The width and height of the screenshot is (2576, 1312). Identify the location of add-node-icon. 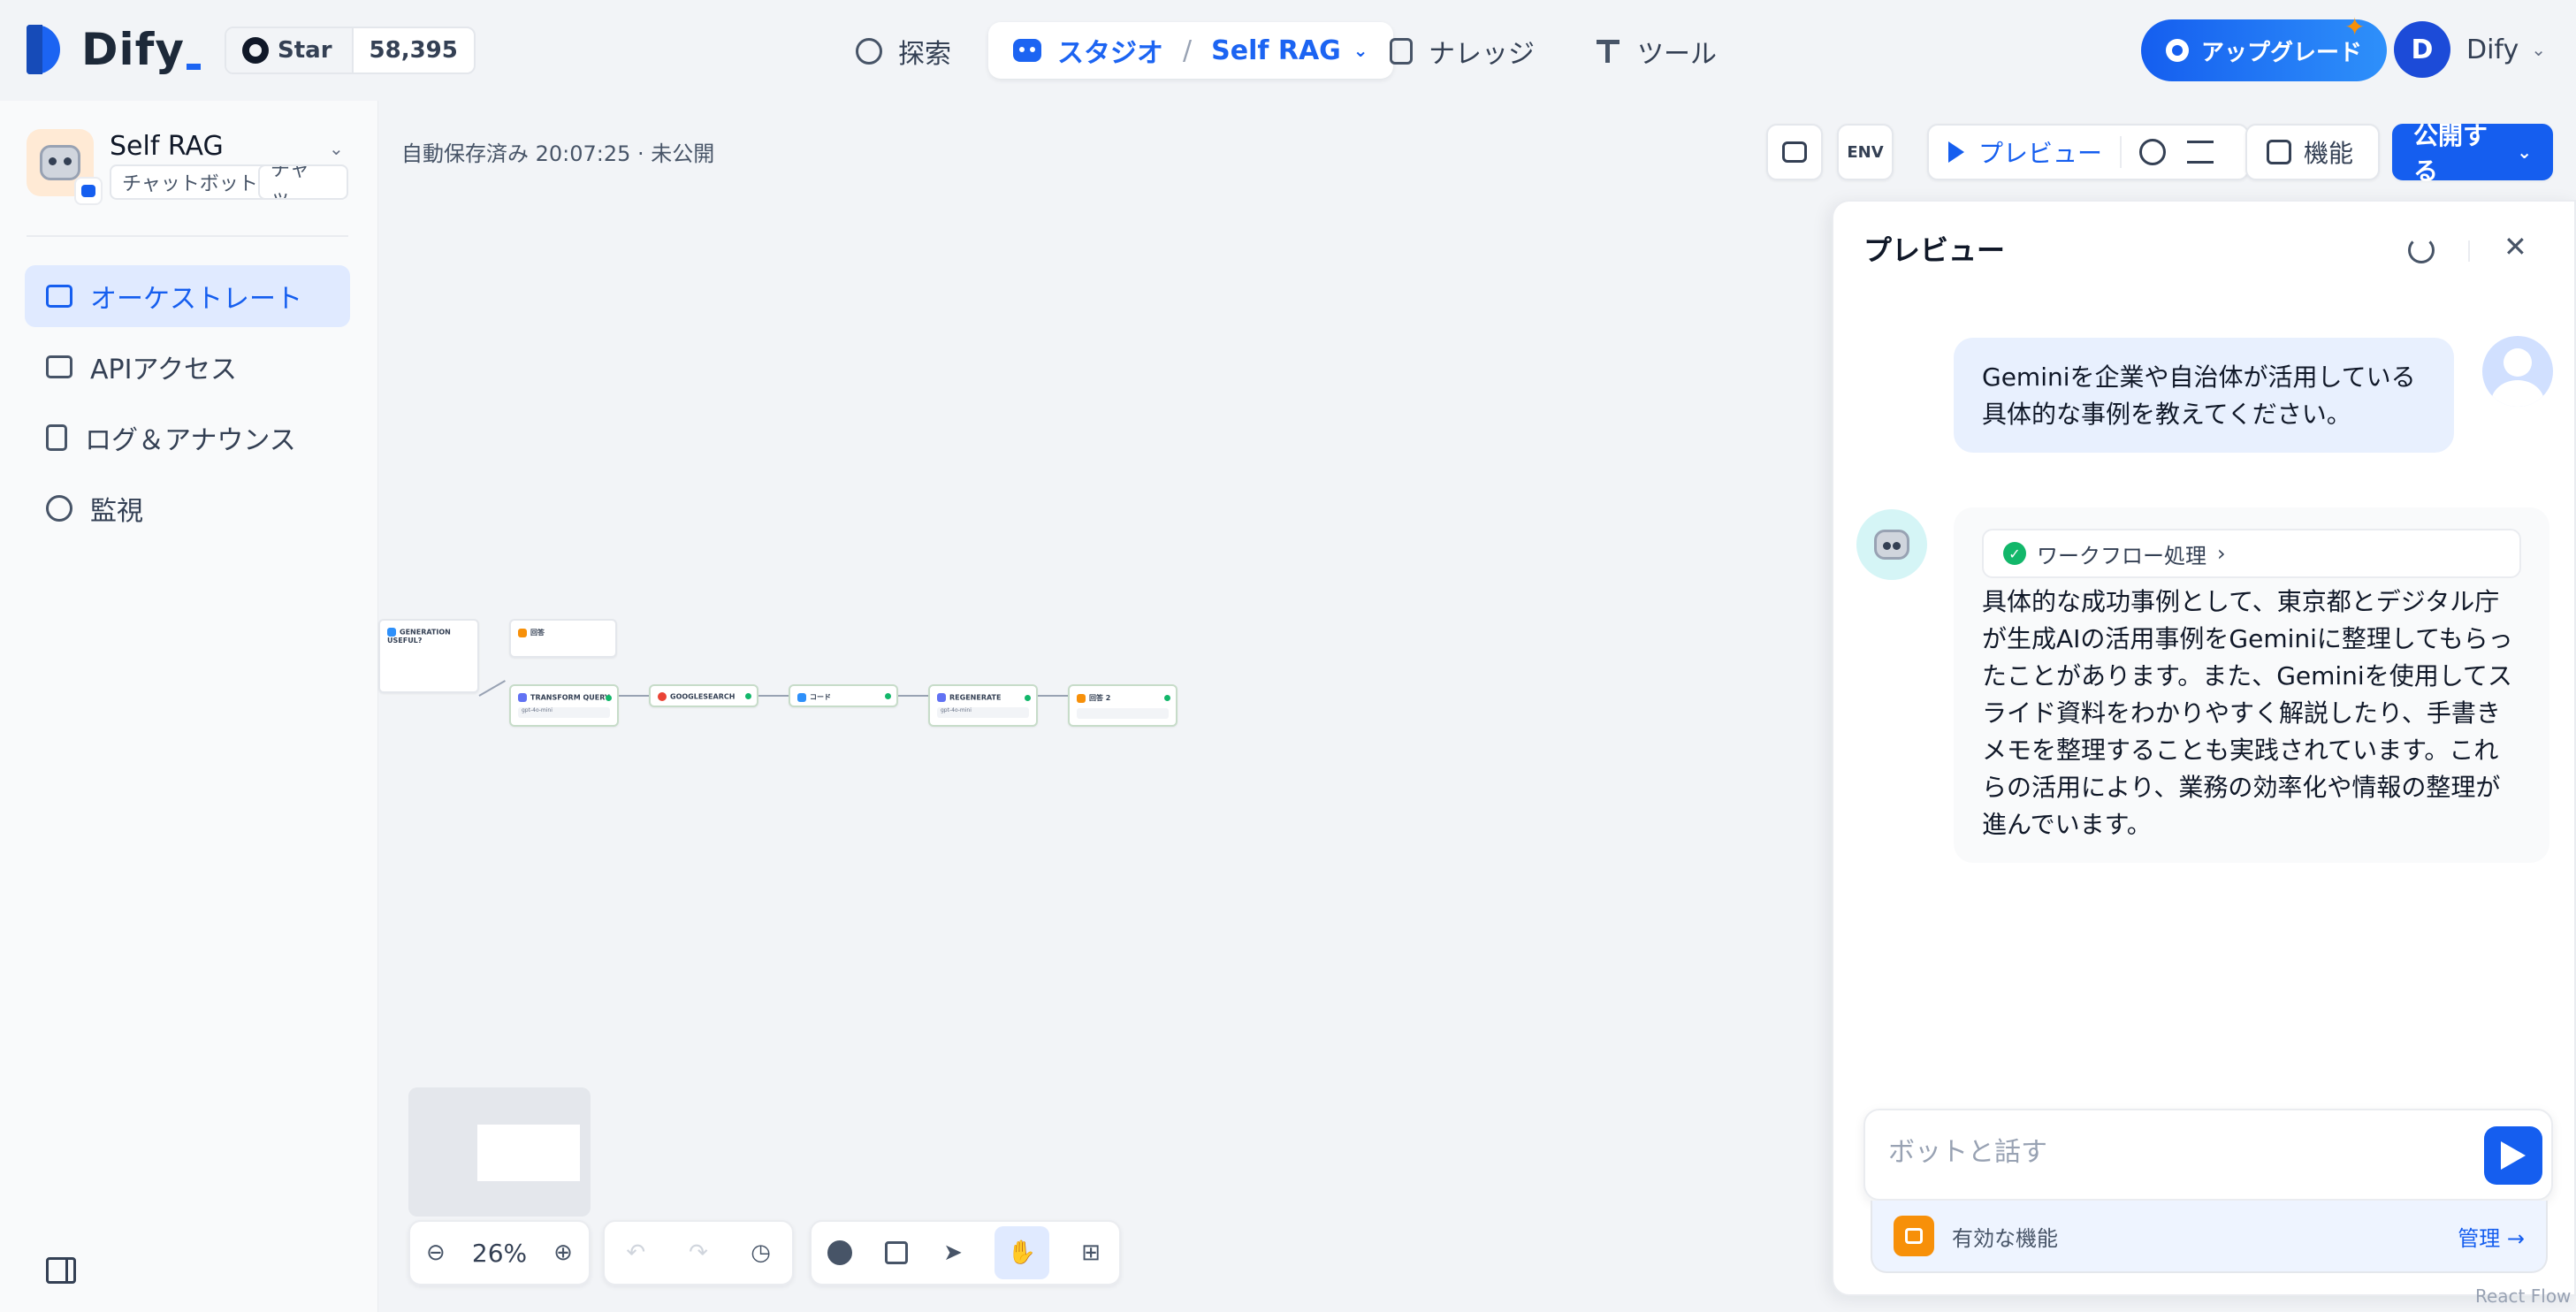
(840, 1253).